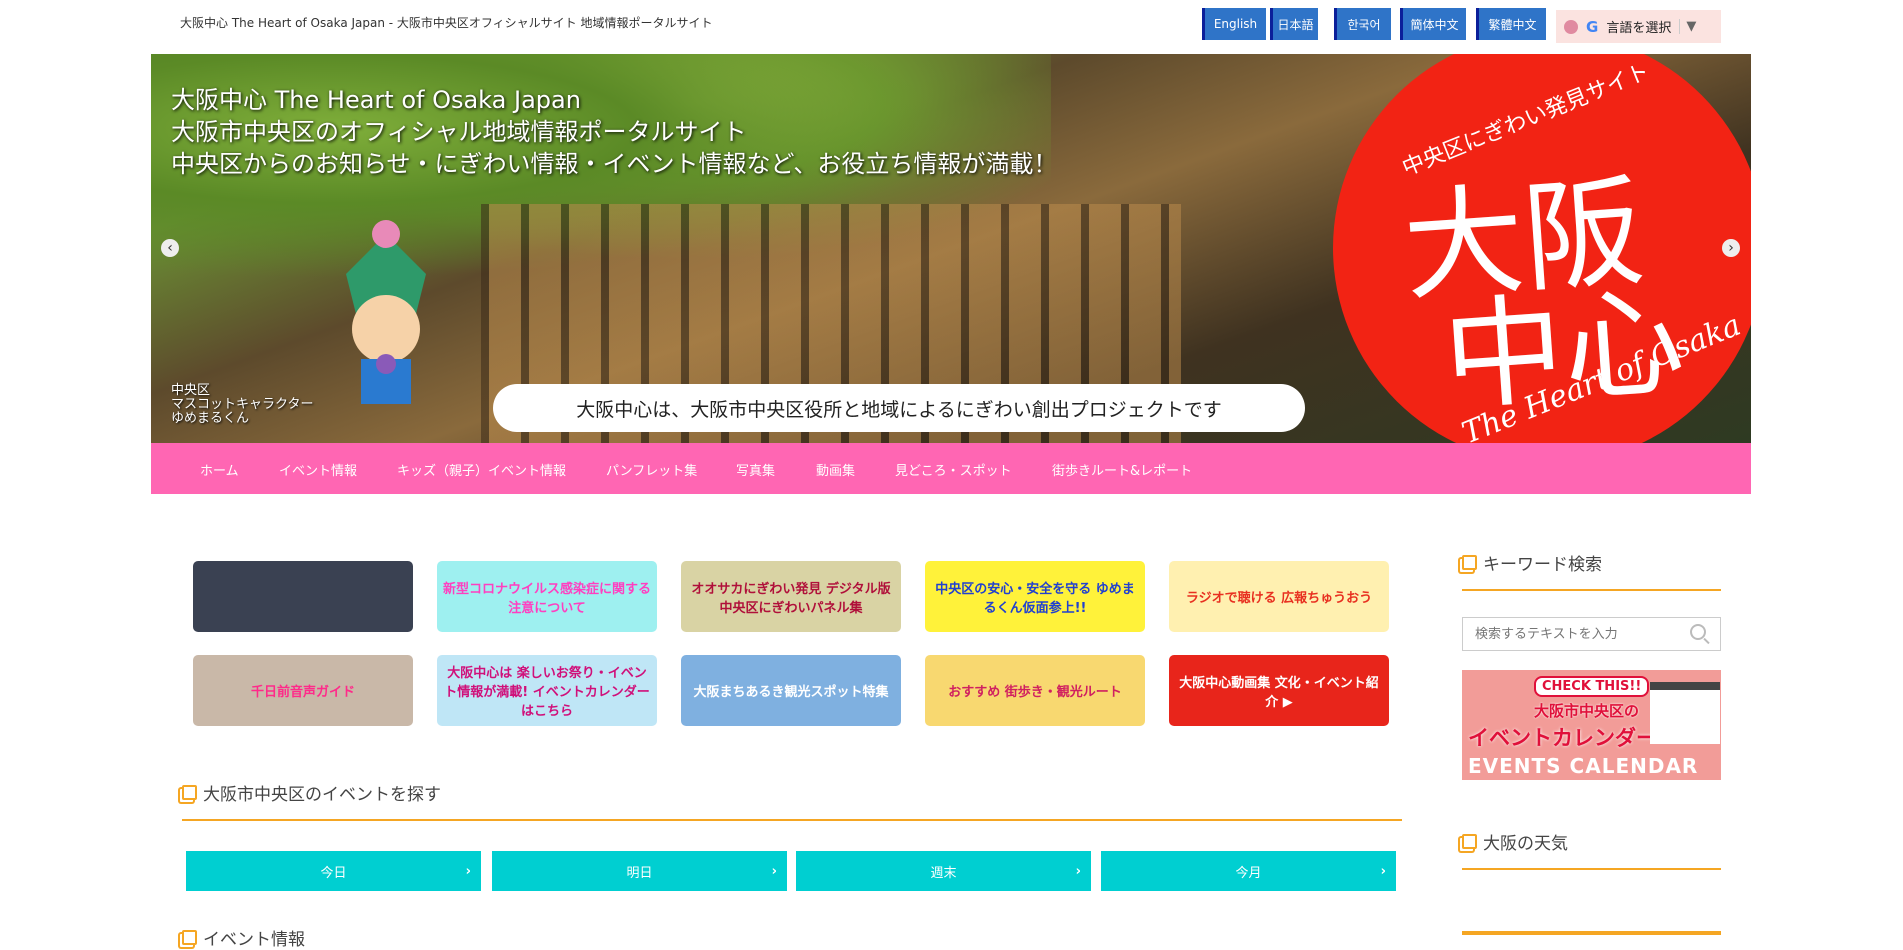 The image size is (1903, 950). I want to click on lang-simplified-chinese-button: 簡体中文, so click(1433, 24).